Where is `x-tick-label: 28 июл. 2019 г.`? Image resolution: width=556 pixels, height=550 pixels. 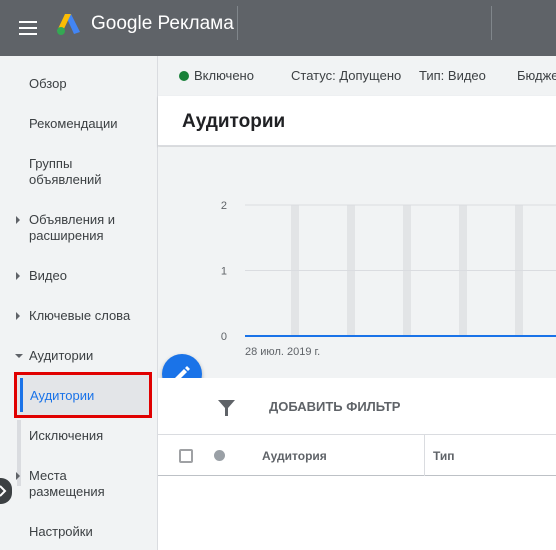
x-tick-label: 28 июл. 2019 г. is located at coordinates (282, 352).